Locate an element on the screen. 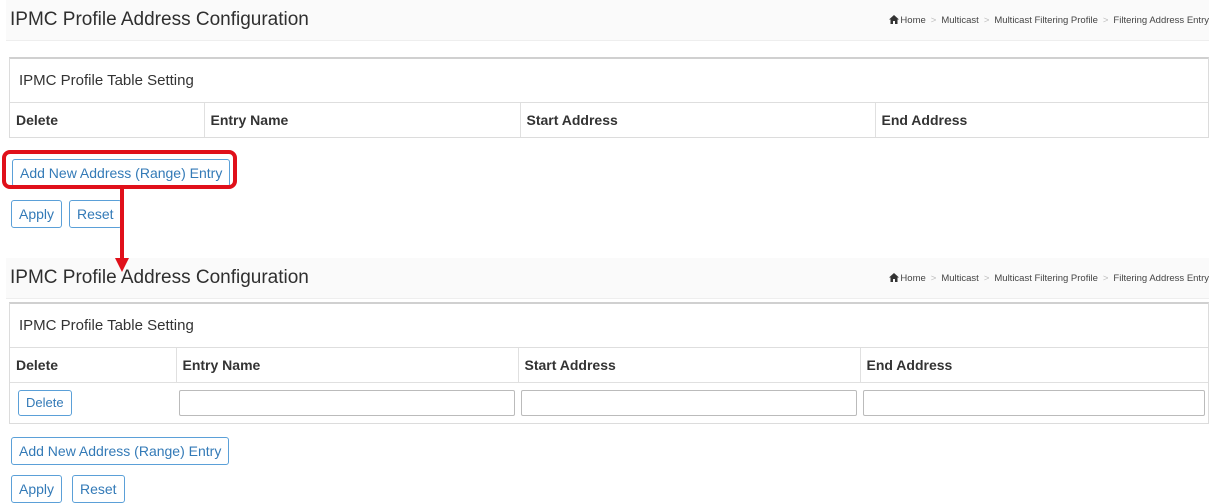 The image size is (1209, 503). add-new-address-entry-button: Add New Address (Range) Entry is located at coordinates (120, 451).